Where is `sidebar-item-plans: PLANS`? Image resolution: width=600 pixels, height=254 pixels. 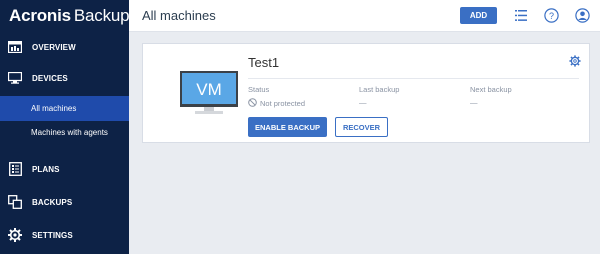 sidebar-item-plans: PLANS is located at coordinates (64, 169).